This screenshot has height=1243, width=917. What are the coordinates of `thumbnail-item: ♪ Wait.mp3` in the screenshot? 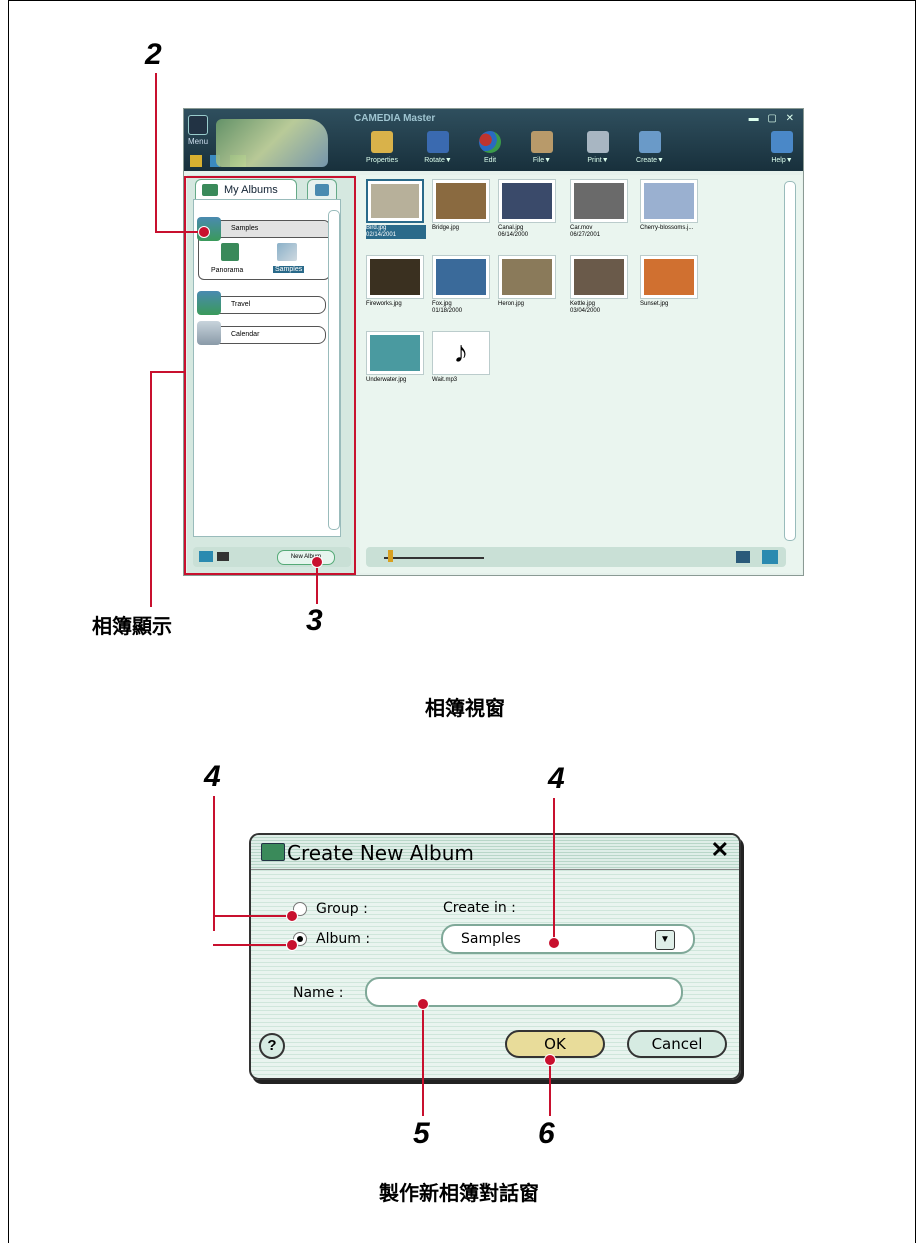 It's located at (462, 357).